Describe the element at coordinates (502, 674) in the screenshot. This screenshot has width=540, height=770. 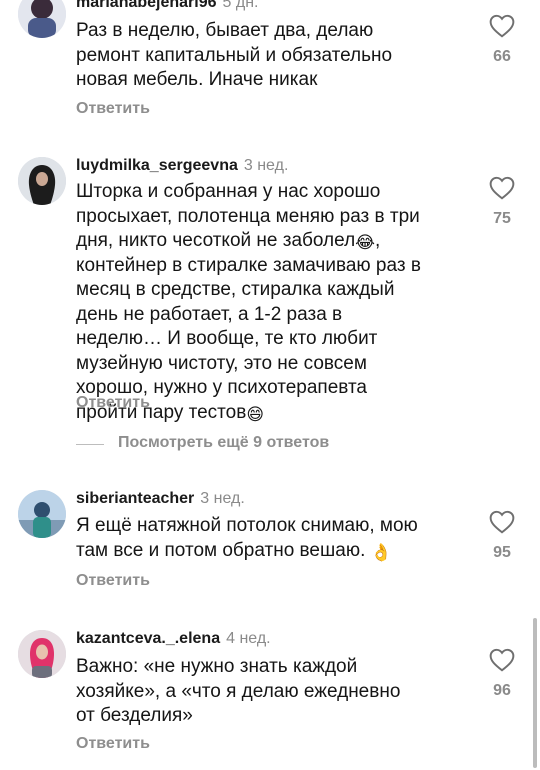
I see `like-button: 96` at that location.